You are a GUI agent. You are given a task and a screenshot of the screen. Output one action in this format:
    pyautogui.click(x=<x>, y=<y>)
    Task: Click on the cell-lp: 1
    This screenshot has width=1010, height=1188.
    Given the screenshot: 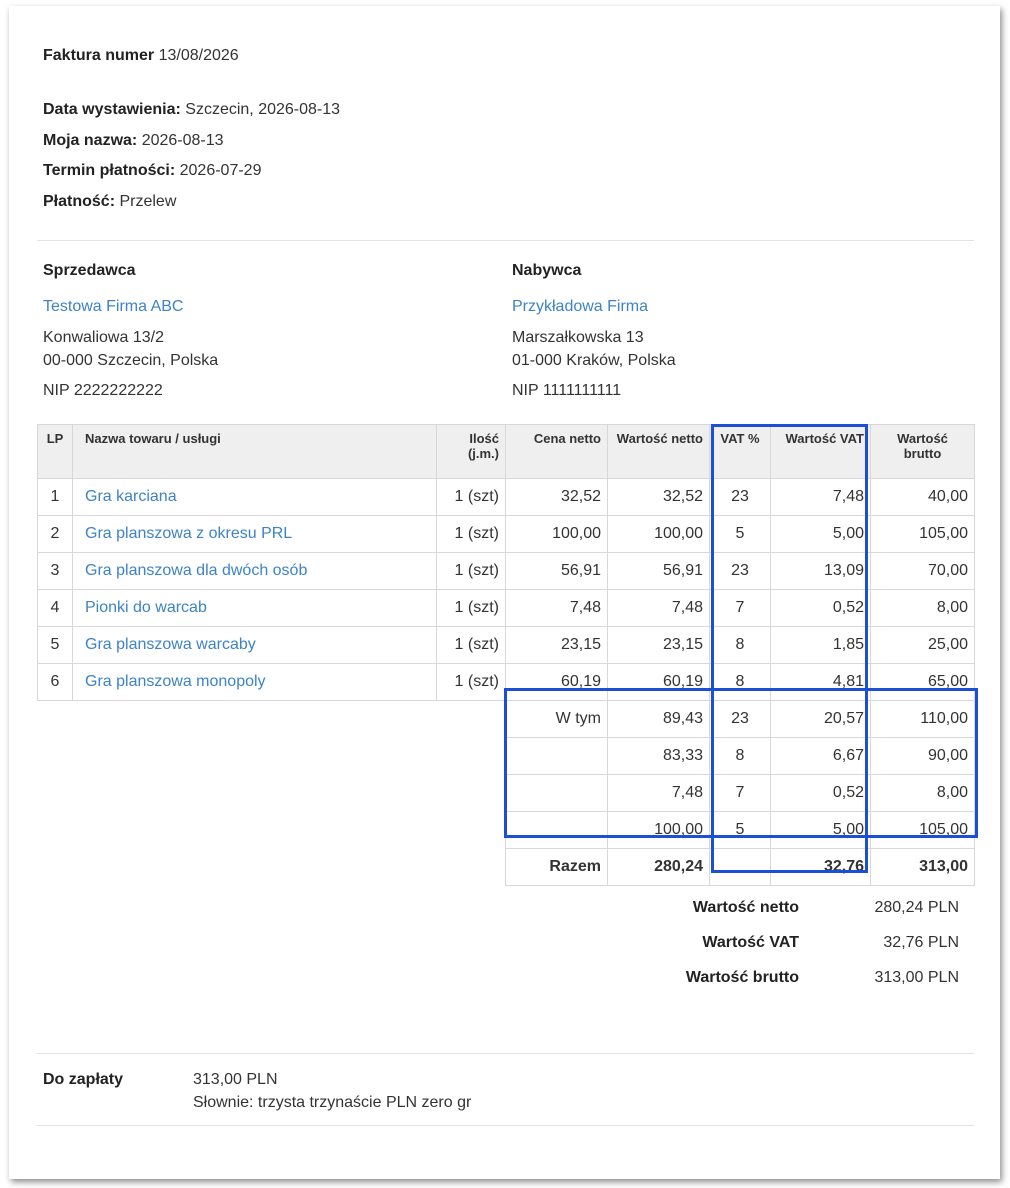 What is the action you would take?
    pyautogui.click(x=55, y=497)
    